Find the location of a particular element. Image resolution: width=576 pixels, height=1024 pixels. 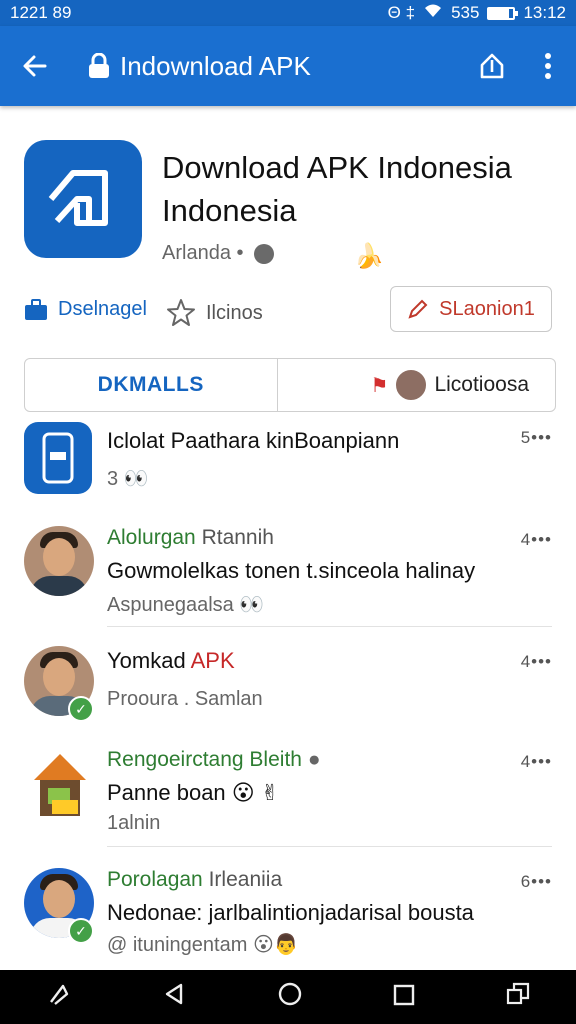

assistant-button is located at coordinates (59, 997).